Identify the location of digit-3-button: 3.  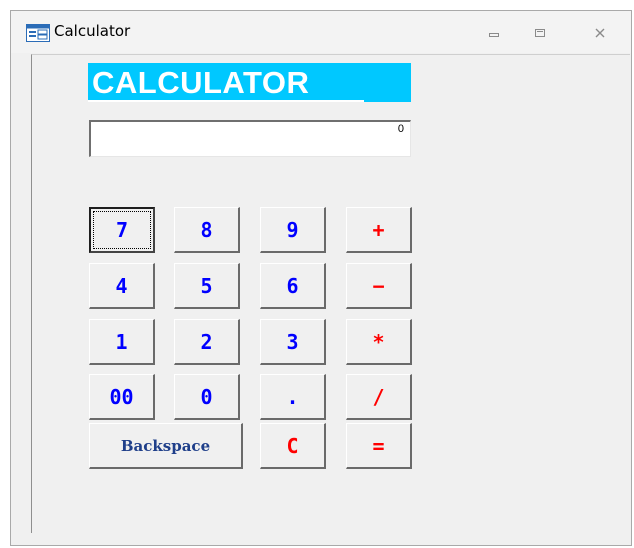
(293, 342).